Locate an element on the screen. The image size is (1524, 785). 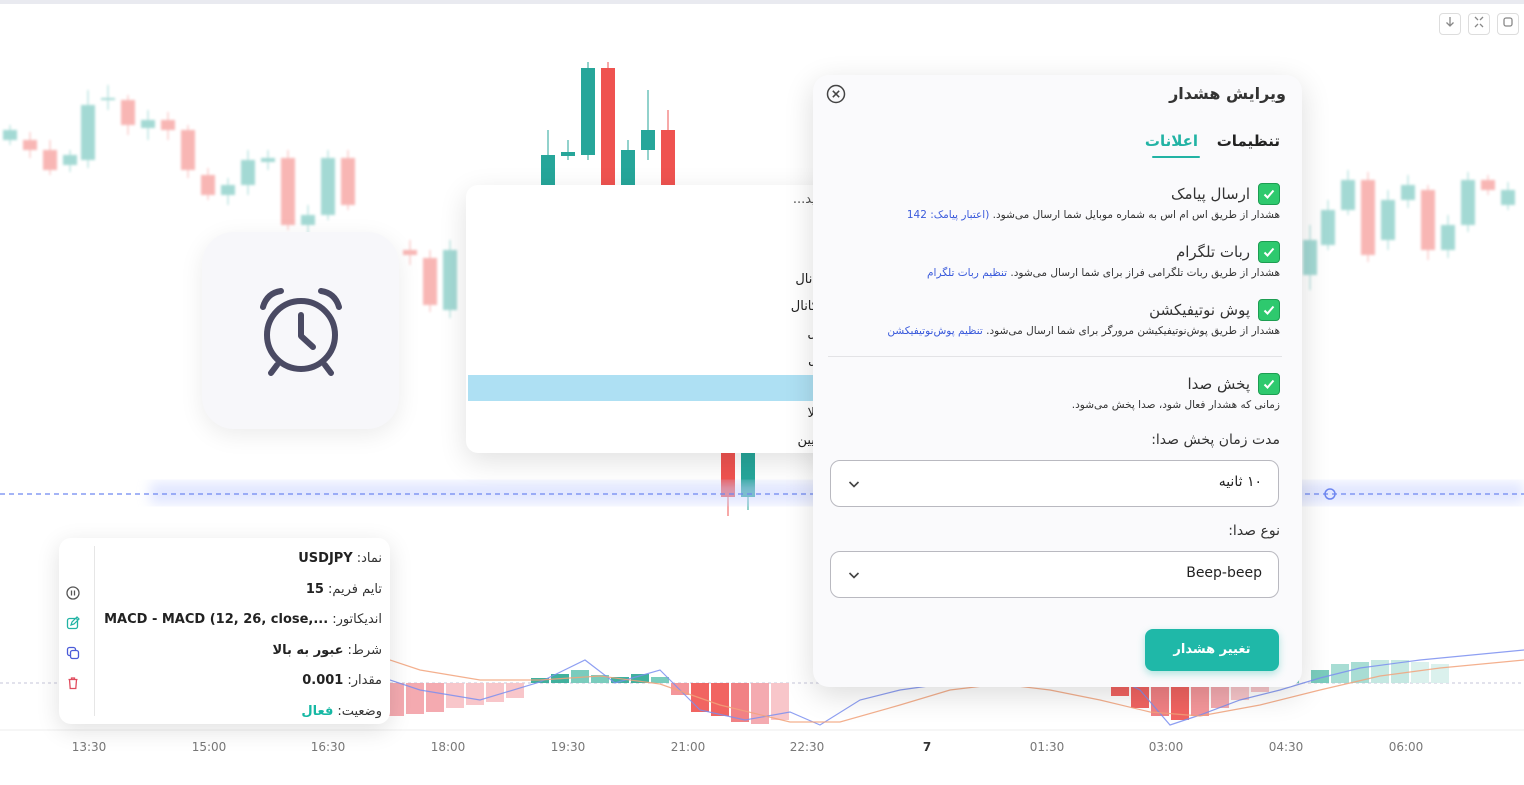
condition-value: عبور به بالا is located at coordinates (308, 650).